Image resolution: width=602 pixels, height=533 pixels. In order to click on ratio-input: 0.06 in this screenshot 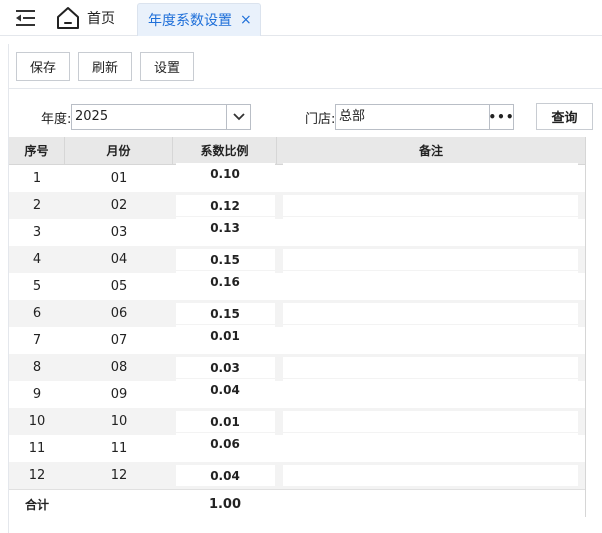, I will do `click(225, 443)`.